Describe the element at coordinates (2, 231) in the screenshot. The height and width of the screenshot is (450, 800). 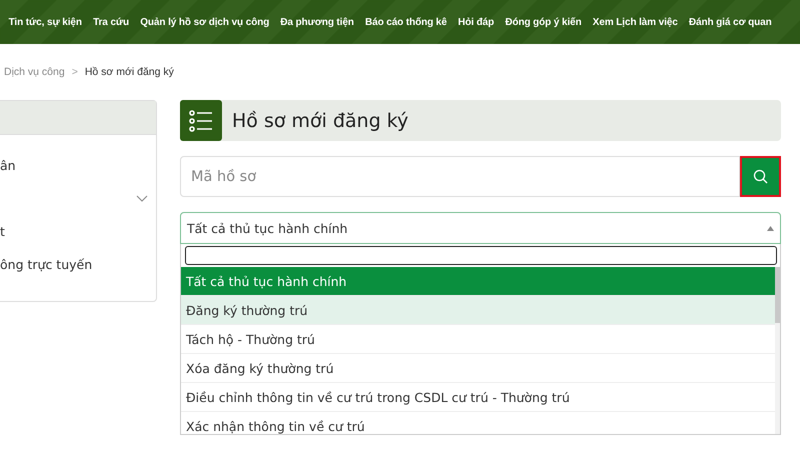
I see `sidebar-item: t` at that location.